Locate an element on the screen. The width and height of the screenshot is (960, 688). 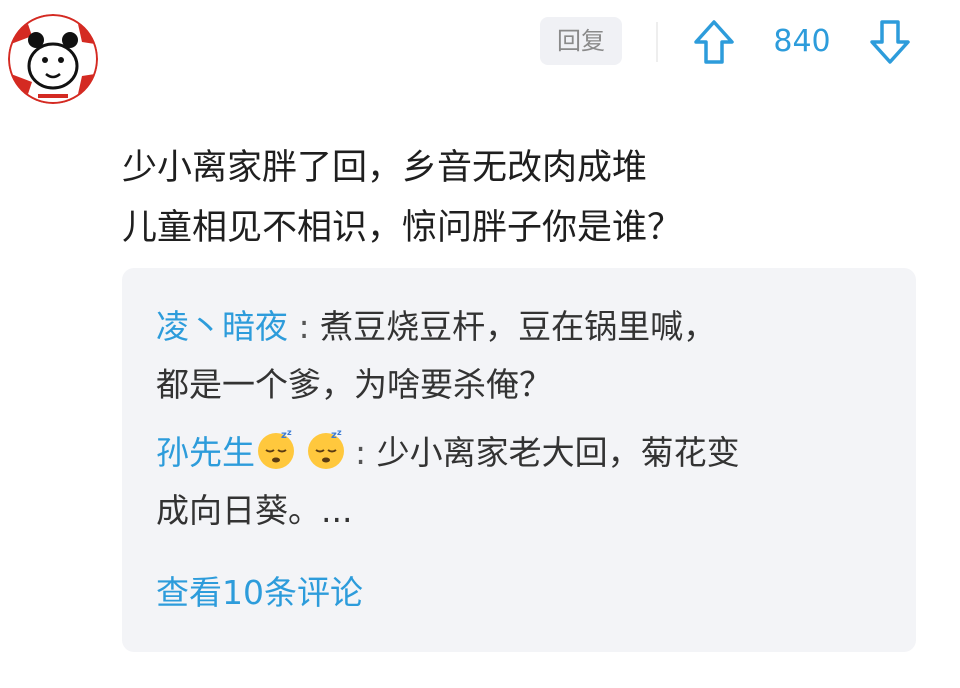
reply-button: 回复 is located at coordinates (581, 41).